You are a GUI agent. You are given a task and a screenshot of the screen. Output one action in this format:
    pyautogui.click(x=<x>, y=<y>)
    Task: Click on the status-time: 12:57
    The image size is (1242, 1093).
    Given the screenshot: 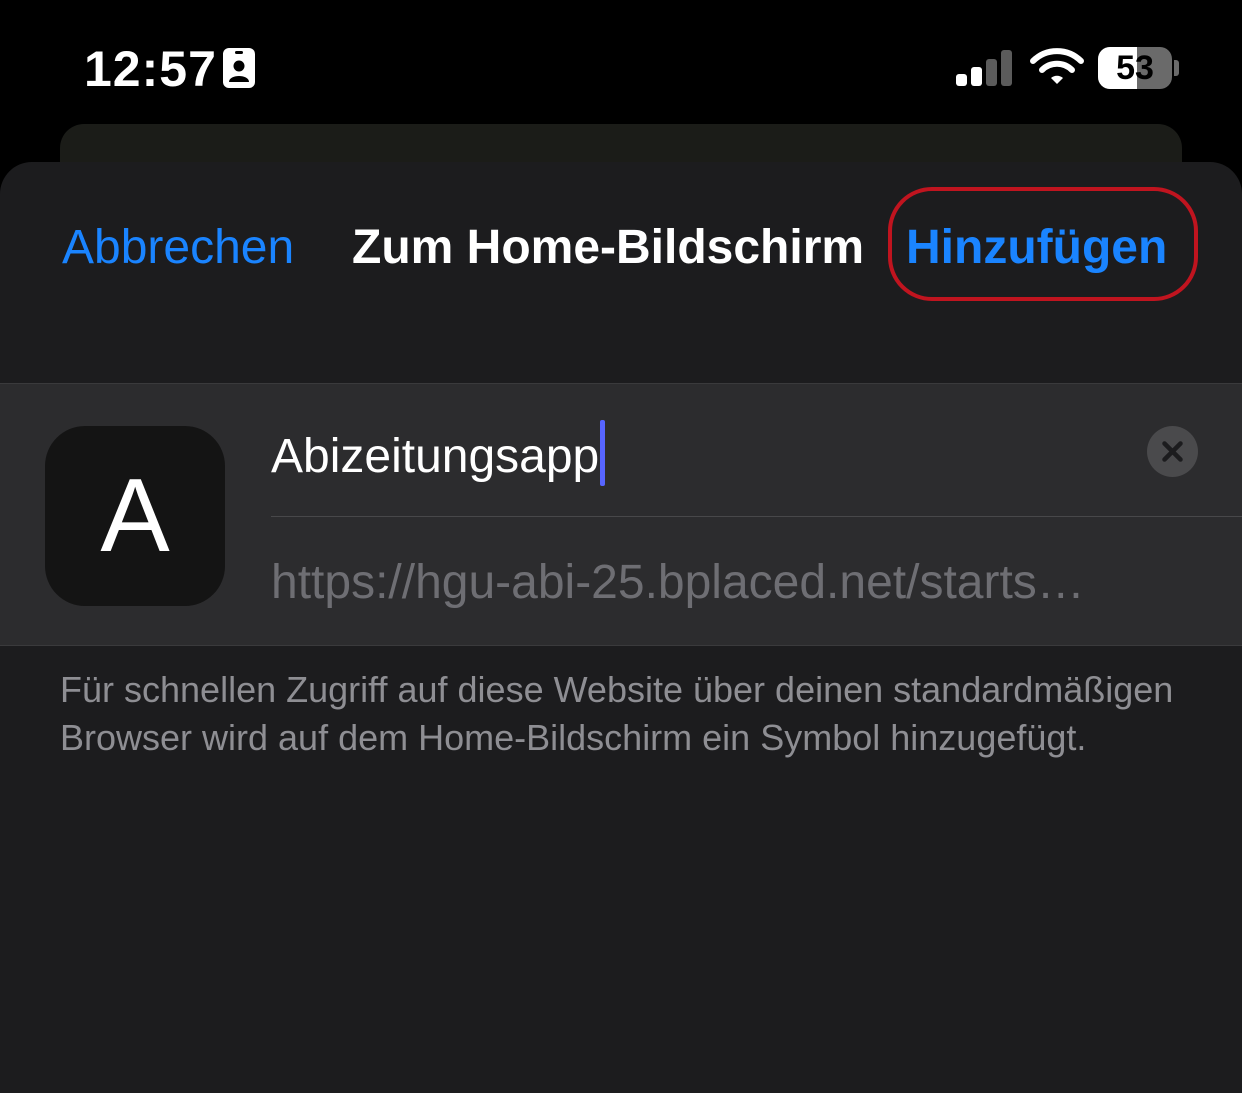 What is the action you would take?
    pyautogui.click(x=150, y=69)
    